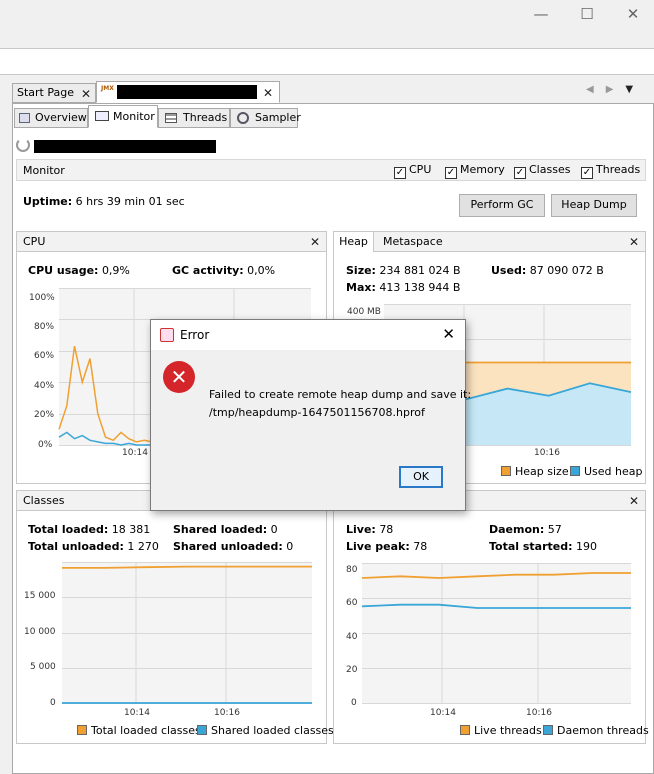  I want to click on heap-used: Used: 87 090 072 B, so click(547, 270).